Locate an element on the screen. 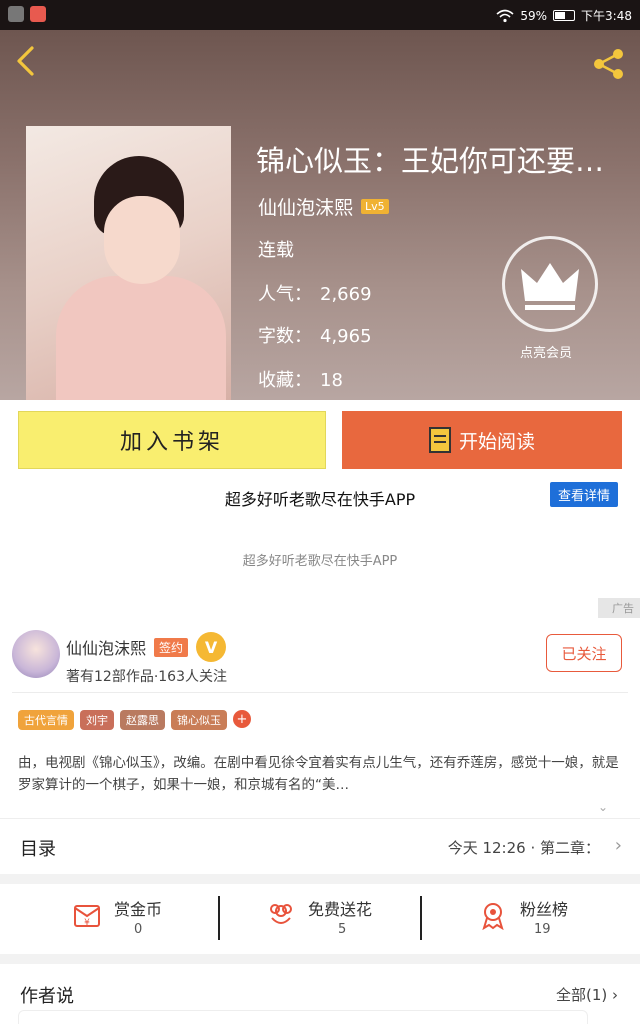 Image resolution: width=640 pixels, height=1024 pixels. favorites-row: 收藏： 18 is located at coordinates (300, 379).